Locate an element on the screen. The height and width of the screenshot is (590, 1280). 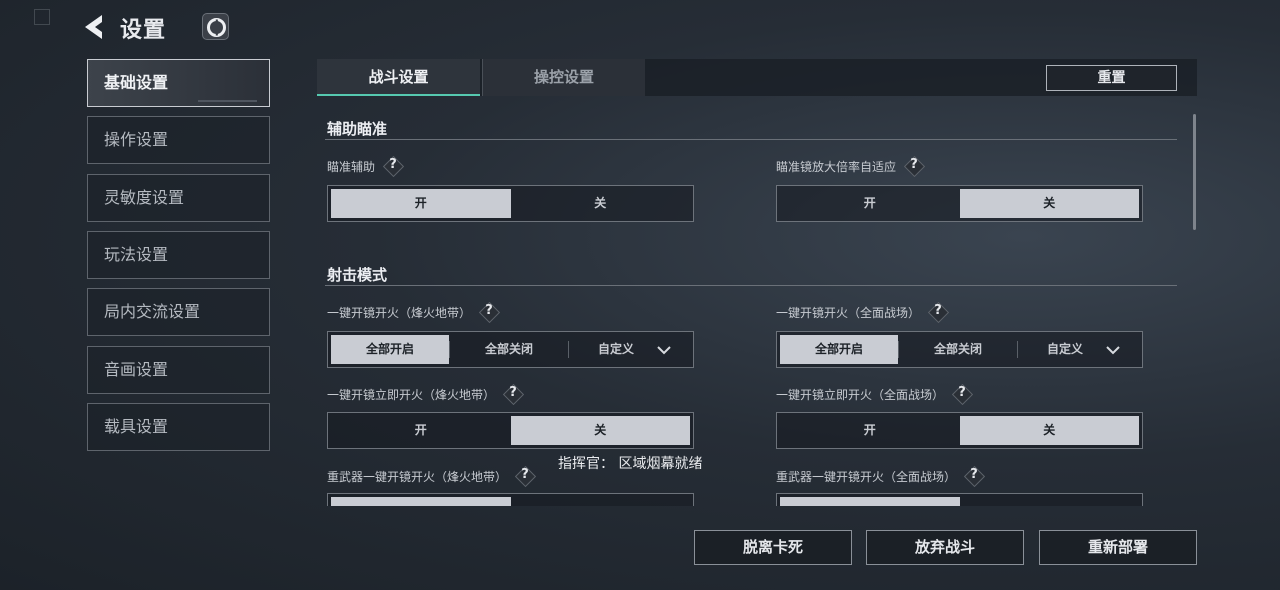
sidebar-item-label: 基础设置 is located at coordinates (136, 82).